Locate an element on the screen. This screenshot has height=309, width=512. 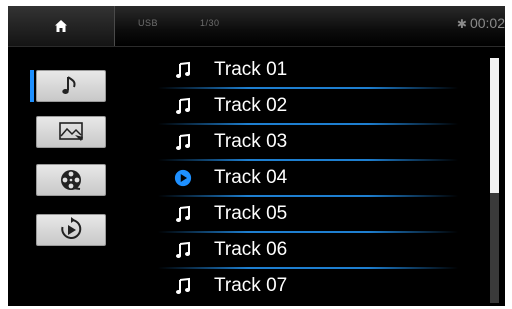
track-label: Track 04 is located at coordinates (251, 177).